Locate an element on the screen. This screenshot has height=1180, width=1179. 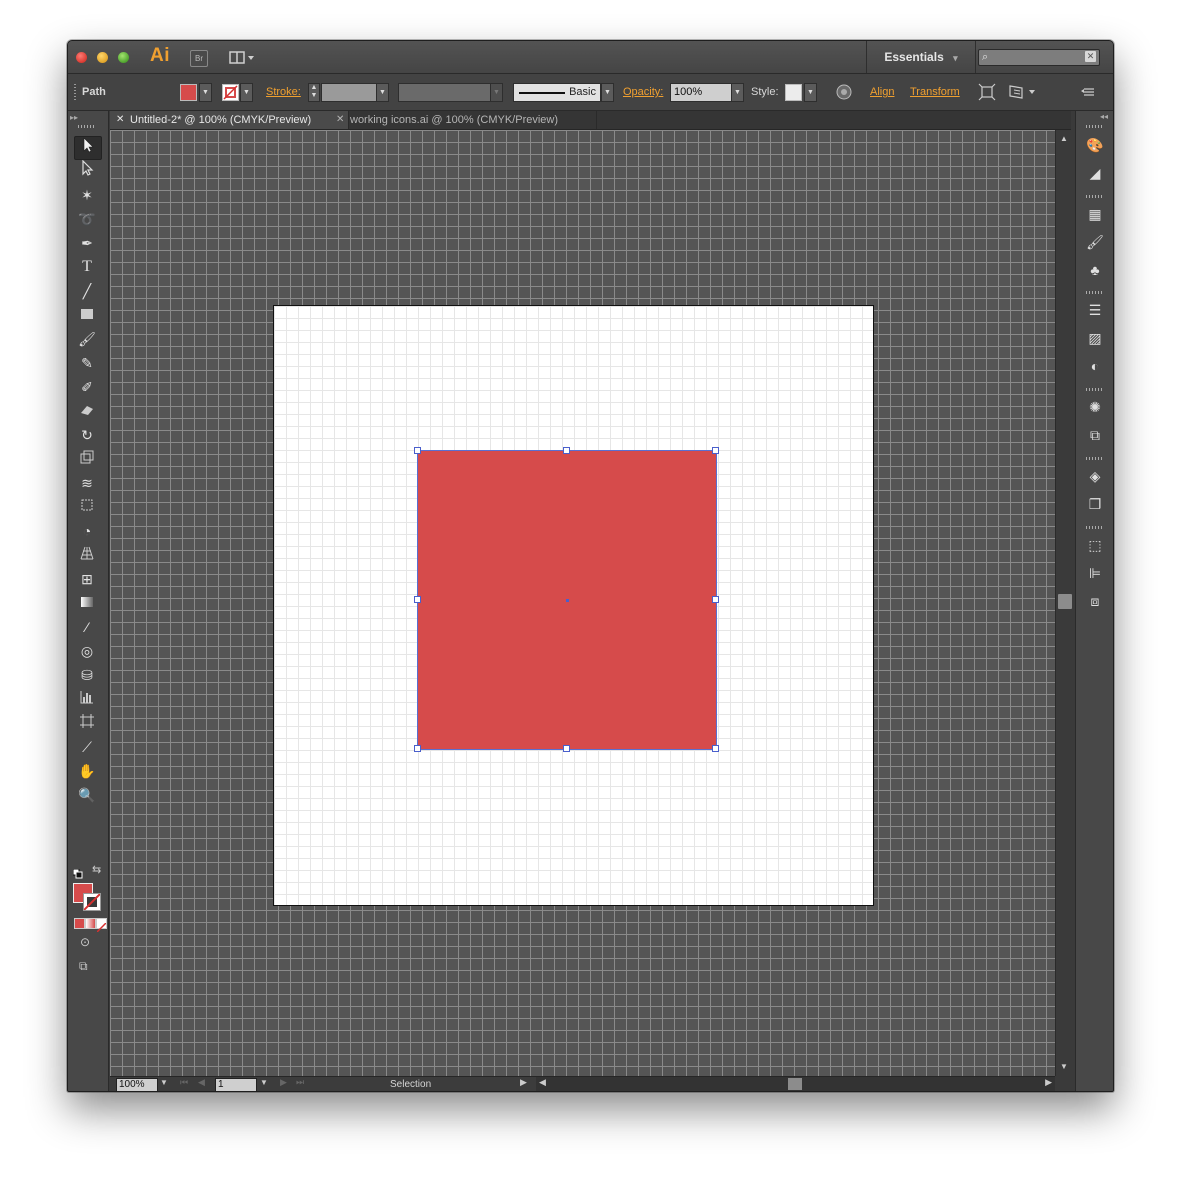
graphic-style-swatch is located at coordinates (793, 92).